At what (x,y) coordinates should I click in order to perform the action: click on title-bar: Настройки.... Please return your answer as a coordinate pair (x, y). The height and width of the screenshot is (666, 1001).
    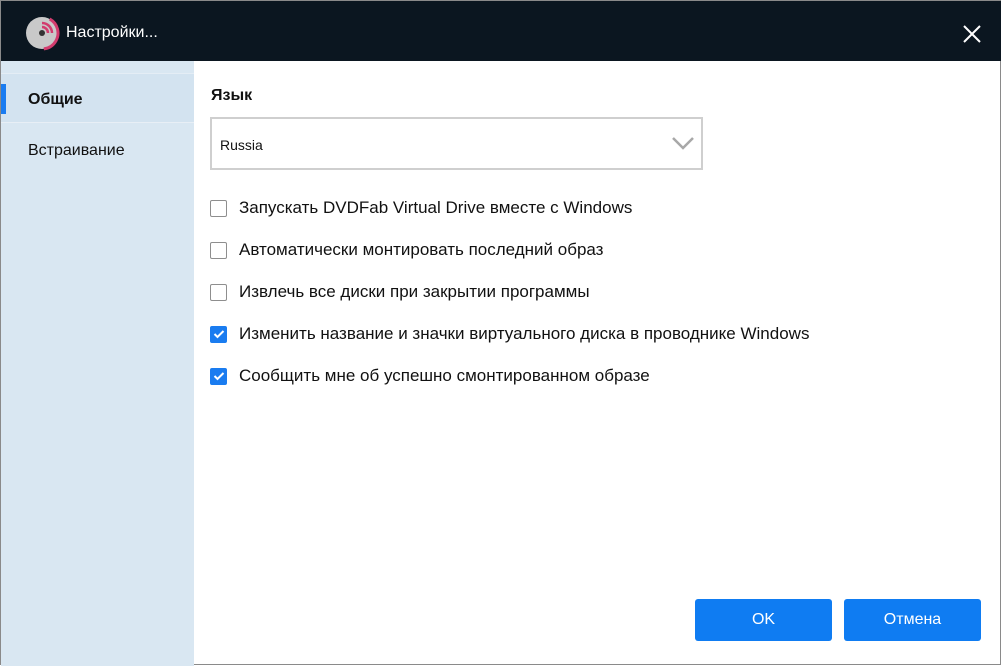
    Looking at the image, I should click on (501, 31).